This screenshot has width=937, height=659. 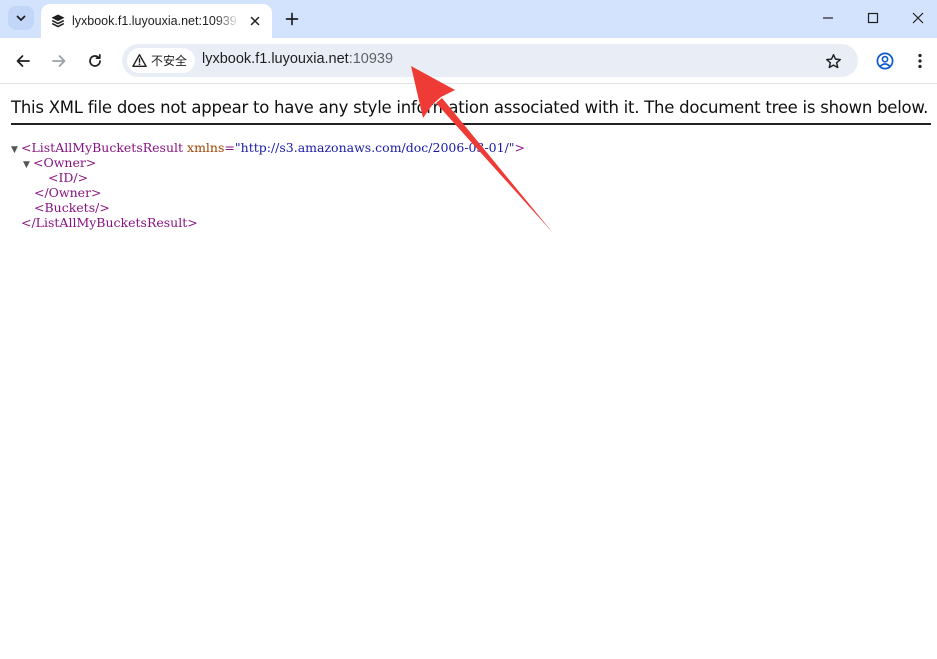 What do you see at coordinates (371, 59) in the screenshot?
I see `url-port: :10939` at bounding box center [371, 59].